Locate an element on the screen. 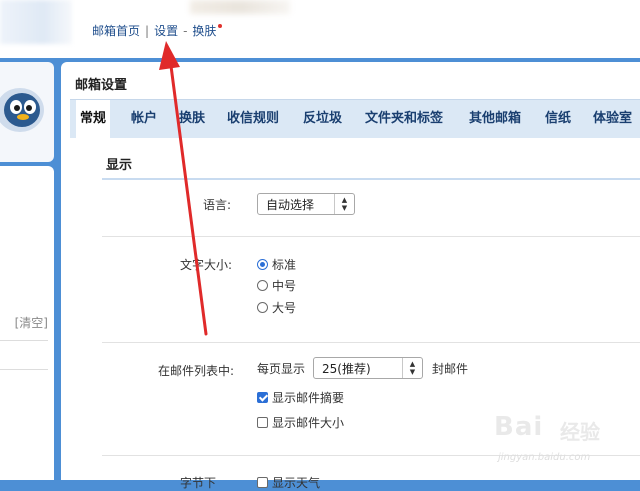 Image resolution: width=640 pixels, height=491 pixels. per-page-select: 25(推荐) ▲ ▼ is located at coordinates (368, 368).